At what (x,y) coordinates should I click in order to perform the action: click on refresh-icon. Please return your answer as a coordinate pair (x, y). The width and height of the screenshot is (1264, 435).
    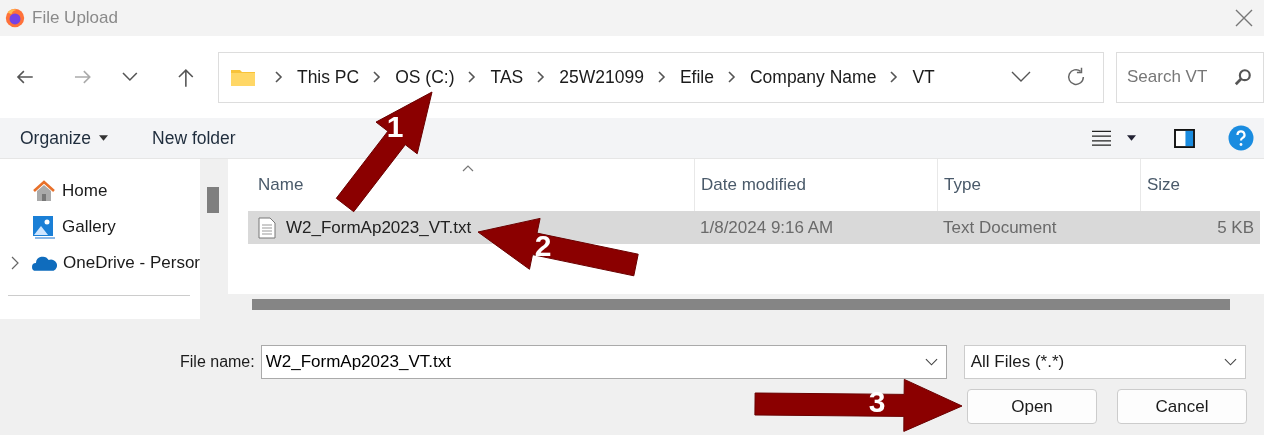
    Looking at the image, I should click on (1076, 77).